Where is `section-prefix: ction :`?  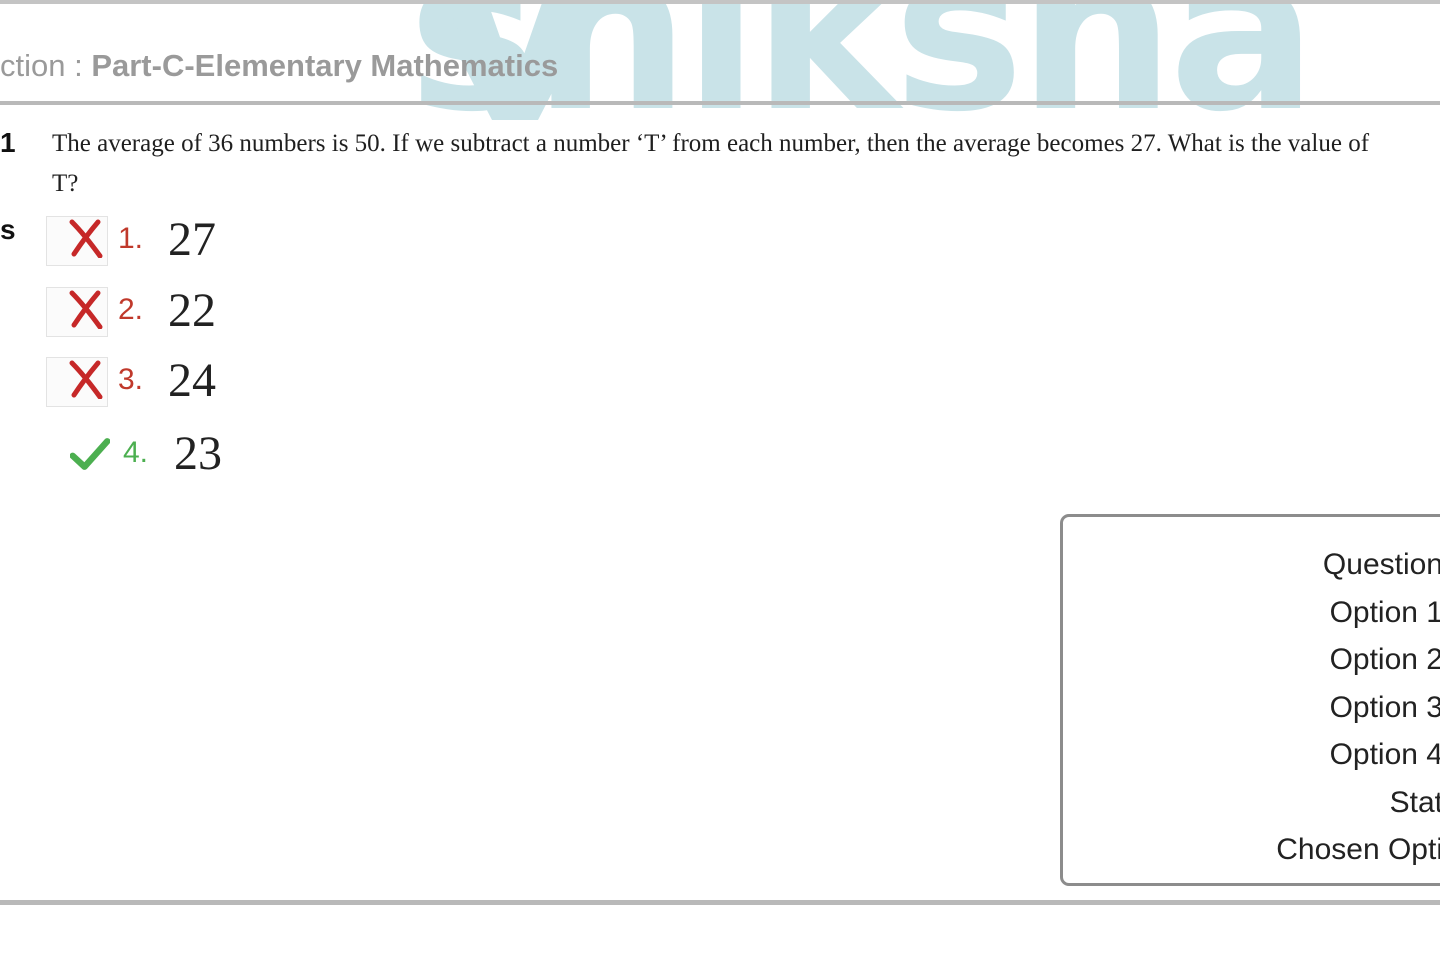 section-prefix: ction : is located at coordinates (46, 65).